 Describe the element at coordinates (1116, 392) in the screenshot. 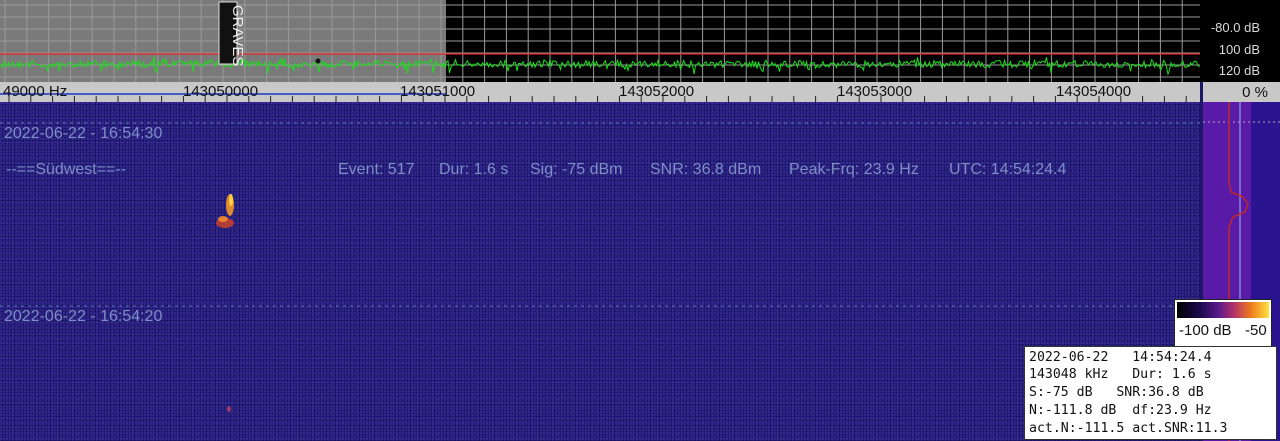

I see `info-line-signal: S:-75 dB SNR:36.8 dB` at that location.